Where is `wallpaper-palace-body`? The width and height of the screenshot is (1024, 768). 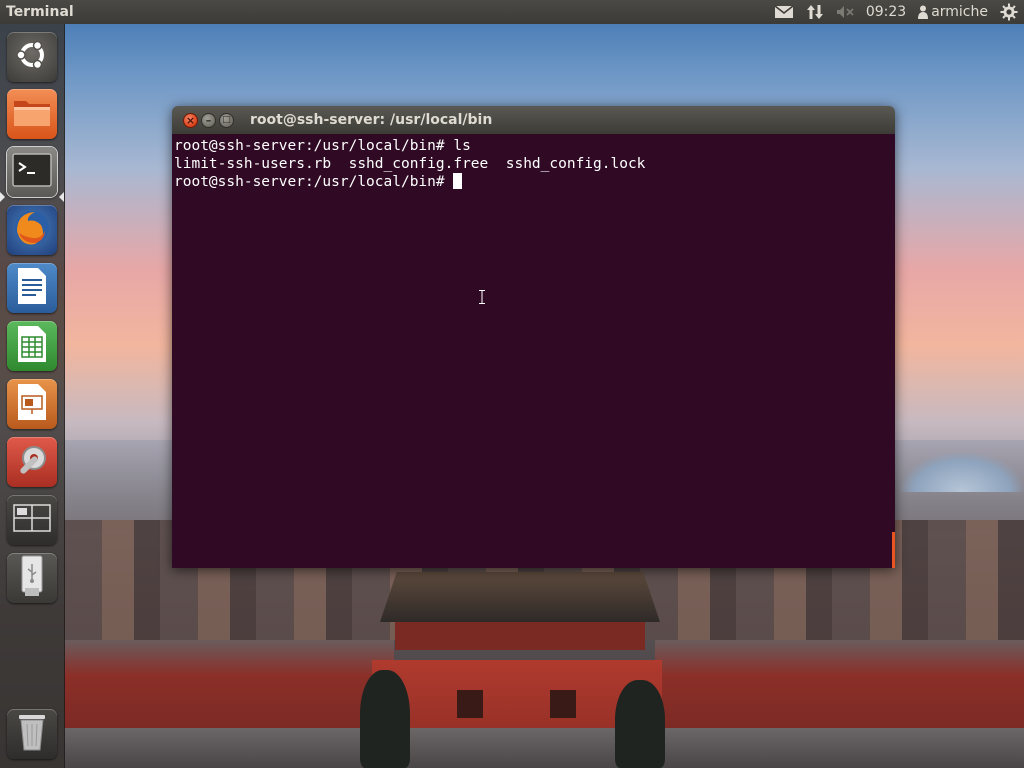
wallpaper-palace-body is located at coordinates (520, 636).